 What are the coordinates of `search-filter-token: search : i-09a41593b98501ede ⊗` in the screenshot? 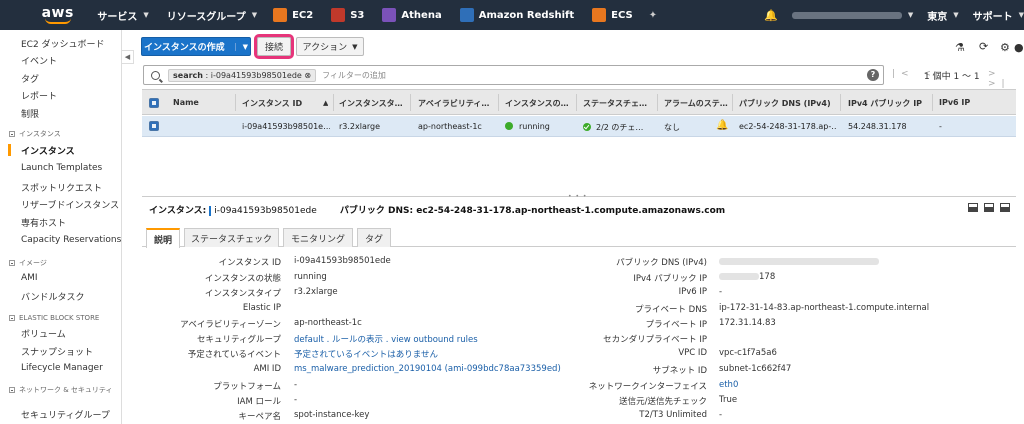 It's located at (242, 75).